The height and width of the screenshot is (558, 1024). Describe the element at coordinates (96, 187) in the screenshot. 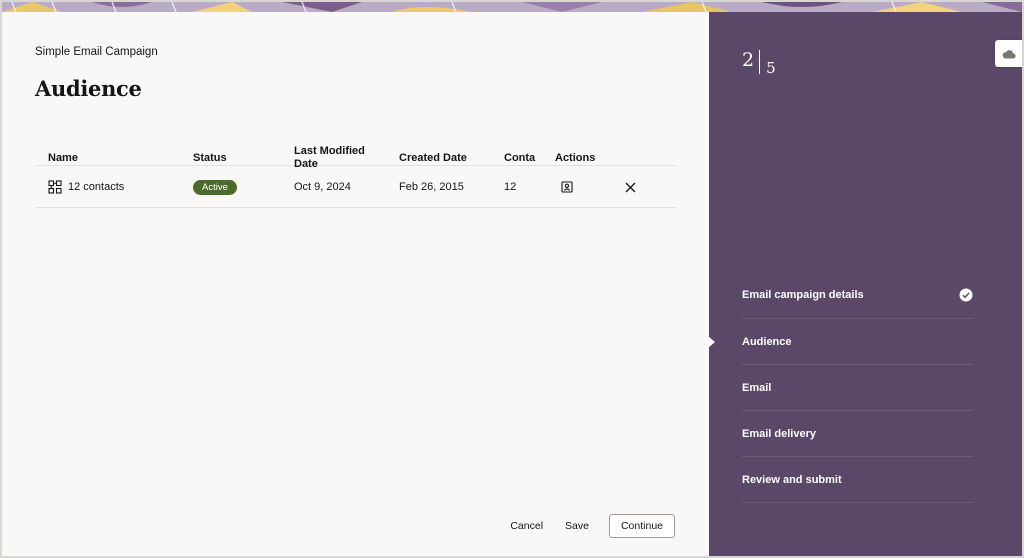

I see `row-name: 12 contacts` at that location.